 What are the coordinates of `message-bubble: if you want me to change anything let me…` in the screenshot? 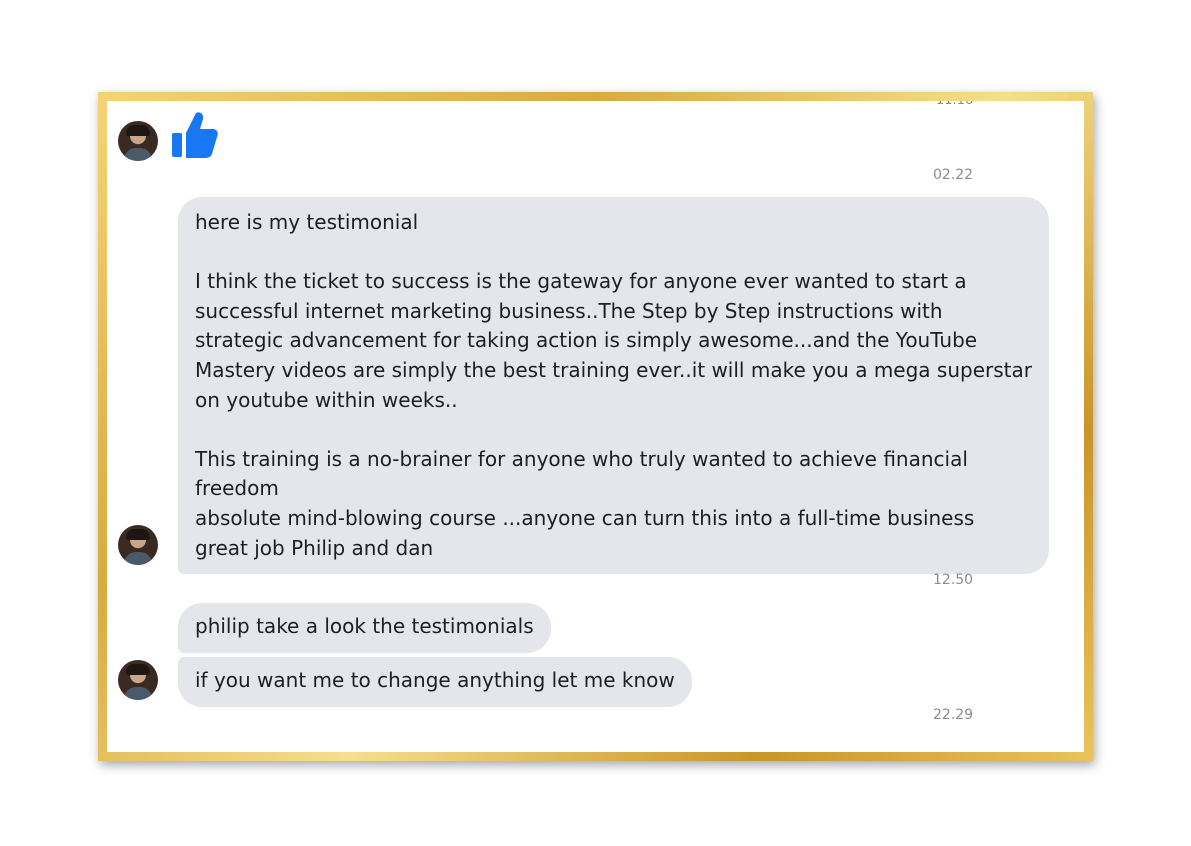 It's located at (435, 682).